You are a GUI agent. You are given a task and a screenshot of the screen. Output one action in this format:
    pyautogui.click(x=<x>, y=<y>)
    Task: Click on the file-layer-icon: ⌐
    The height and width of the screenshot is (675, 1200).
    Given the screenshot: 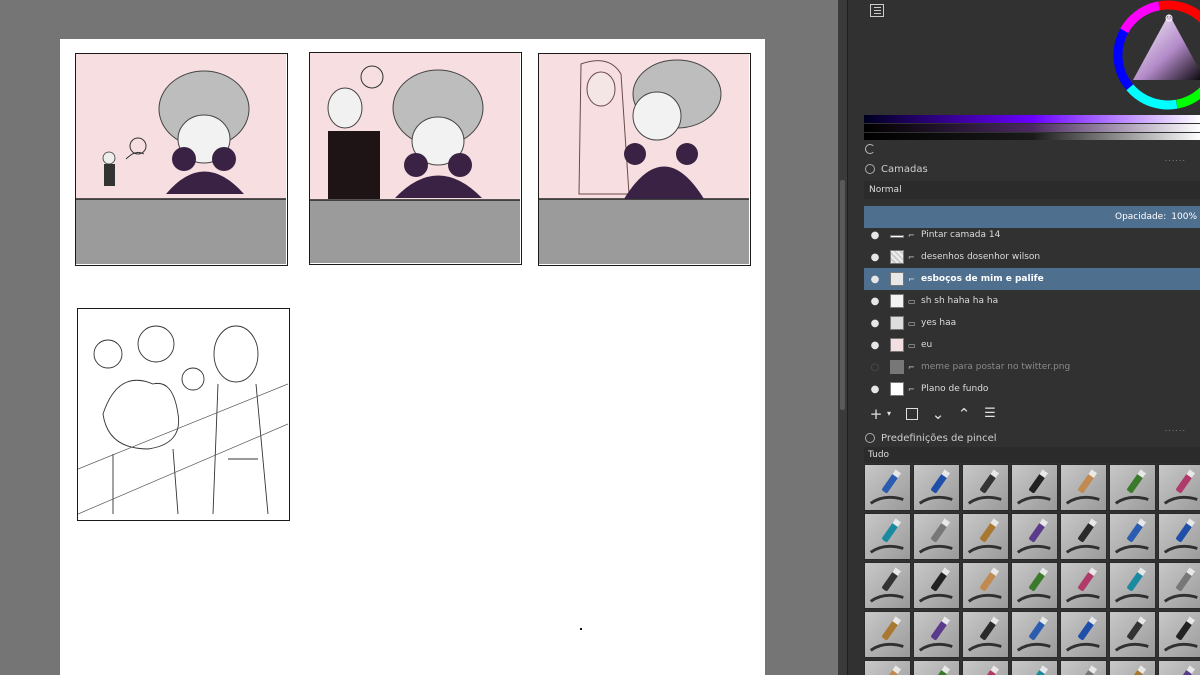 What is the action you would take?
    pyautogui.click(x=911, y=367)
    